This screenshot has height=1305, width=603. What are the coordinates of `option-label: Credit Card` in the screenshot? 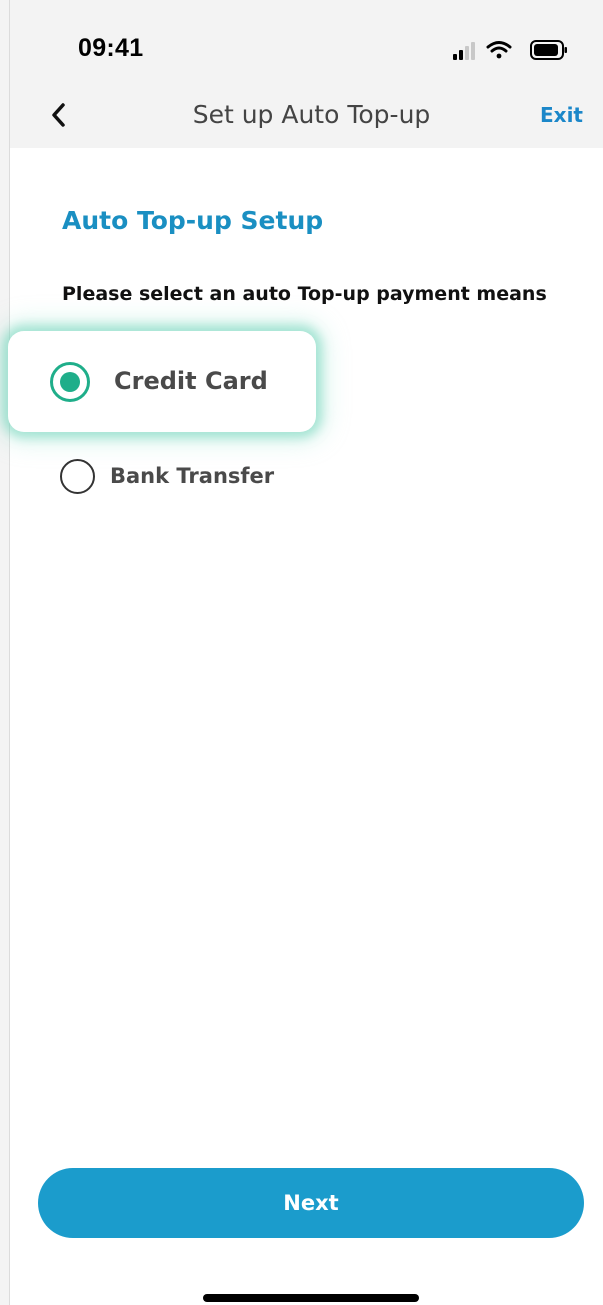 It's located at (191, 381).